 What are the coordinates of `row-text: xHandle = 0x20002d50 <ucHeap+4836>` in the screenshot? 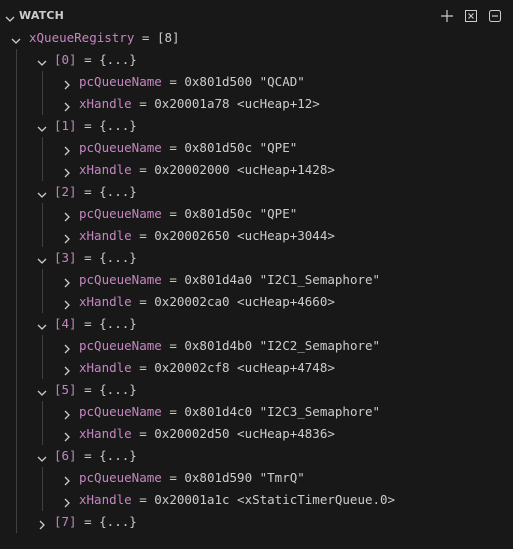 It's located at (207, 434).